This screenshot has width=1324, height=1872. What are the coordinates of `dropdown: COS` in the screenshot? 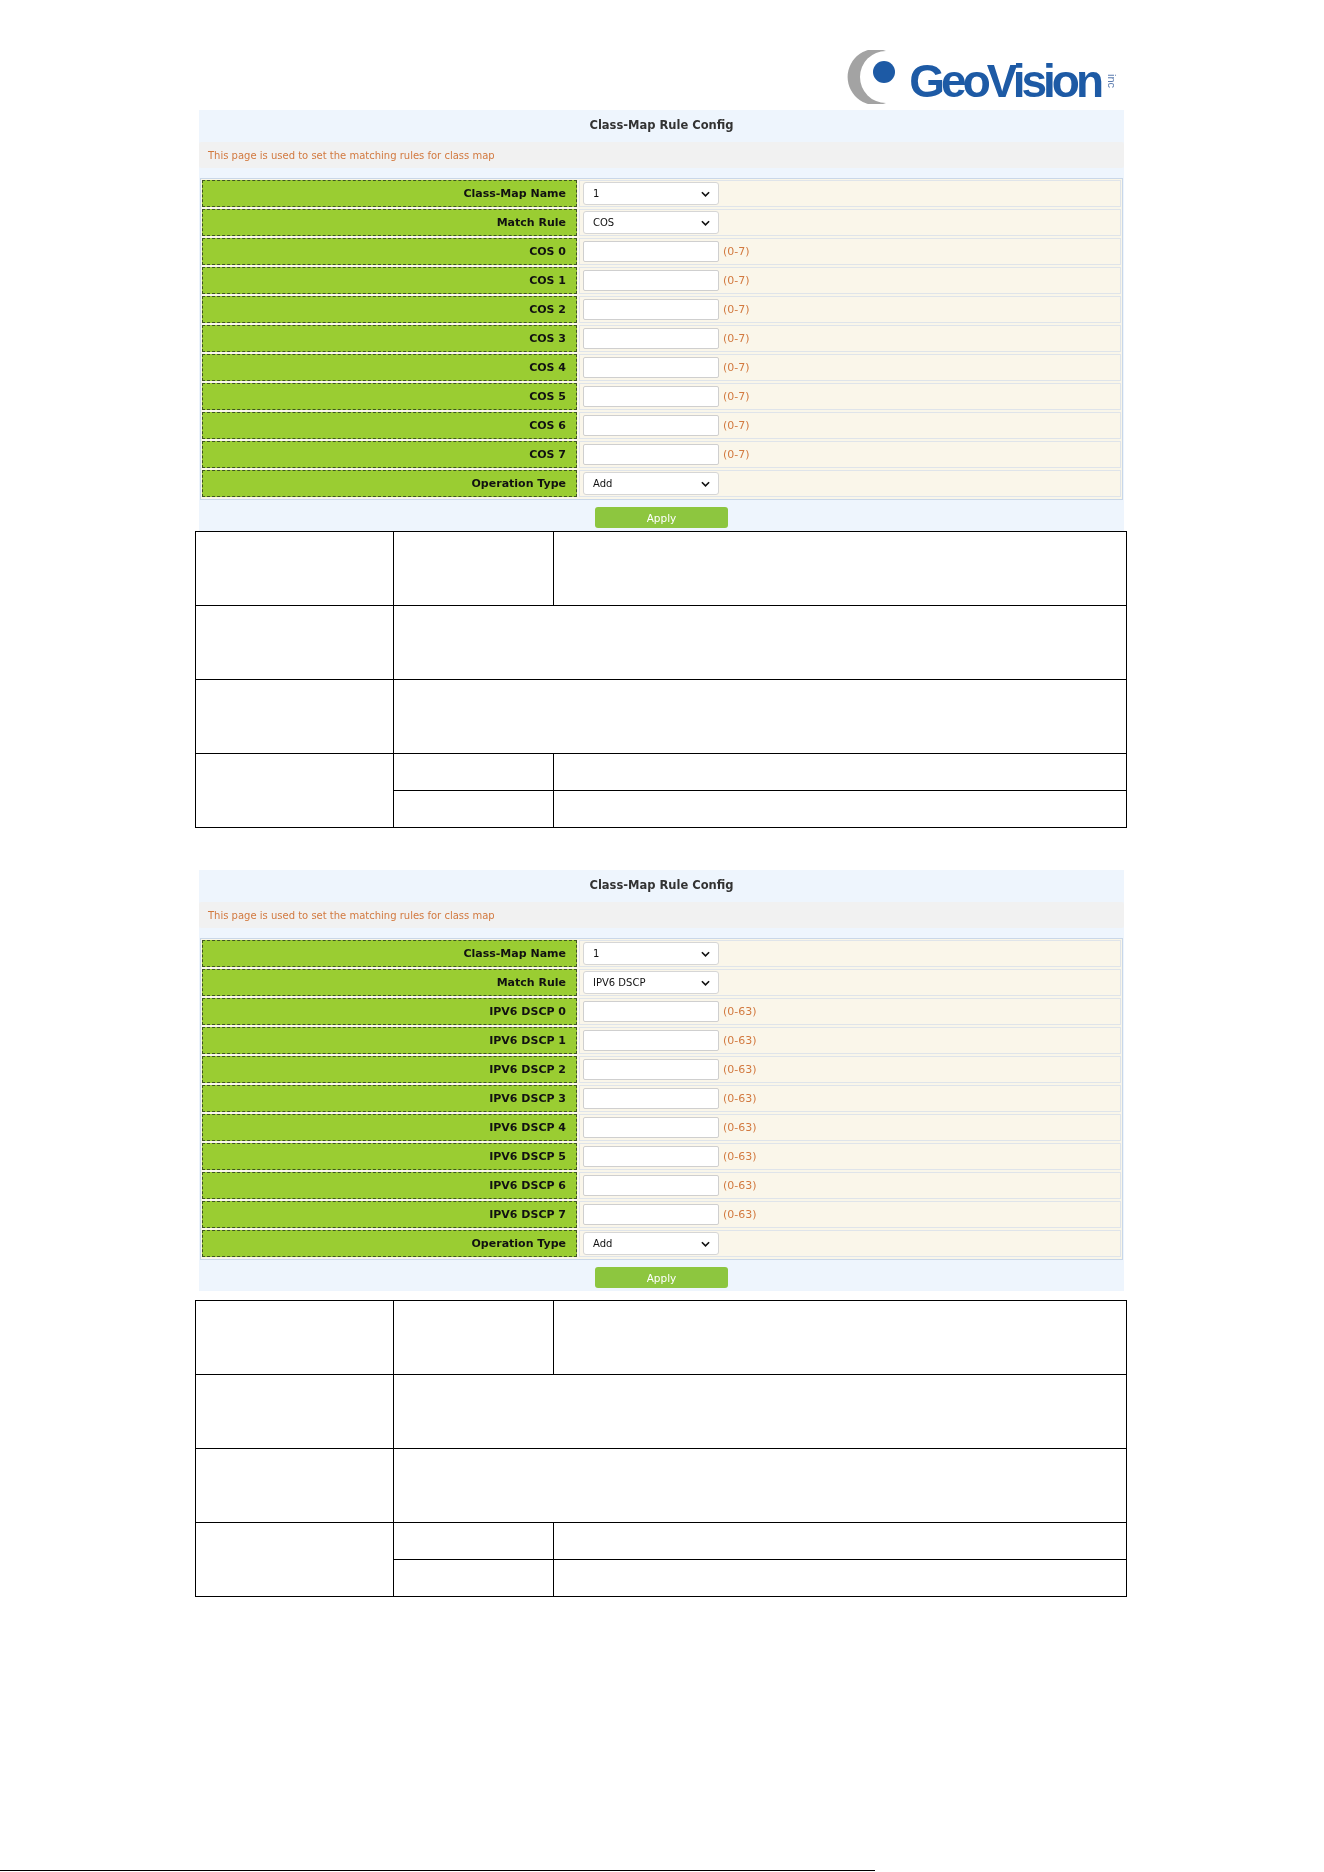 It's located at (651, 222).